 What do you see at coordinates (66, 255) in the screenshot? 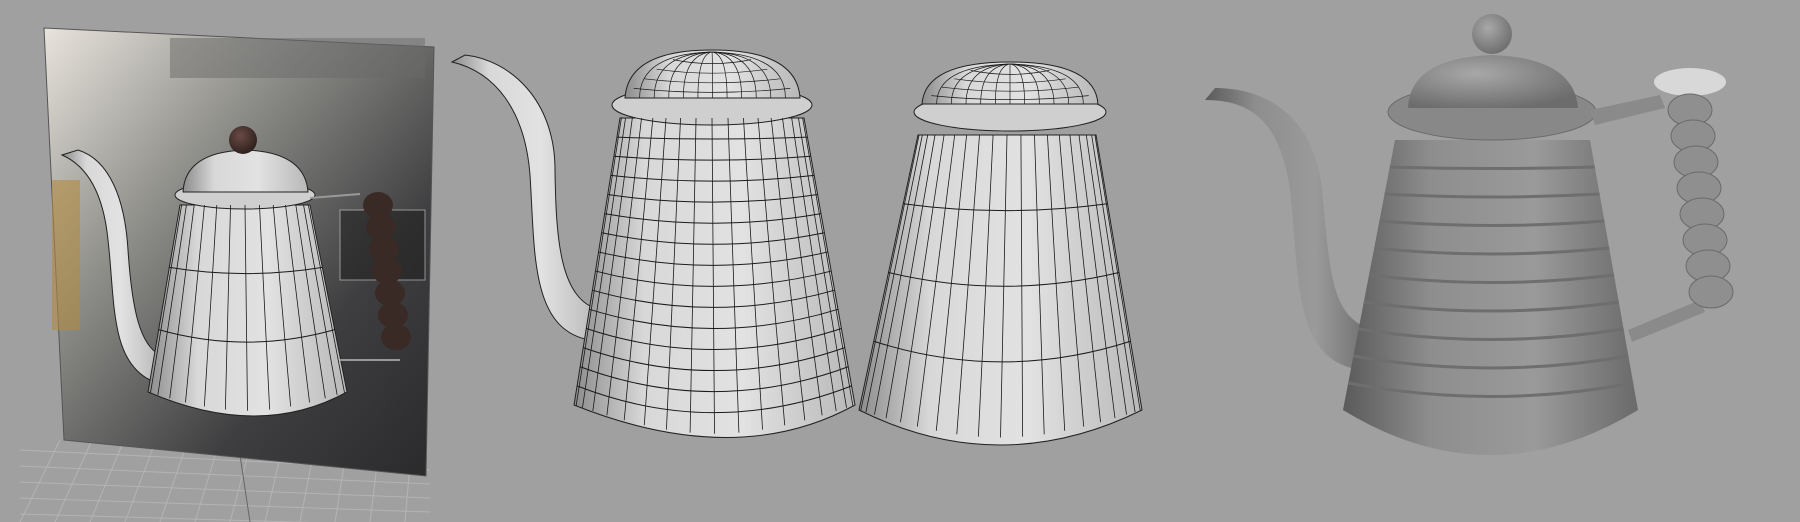
I see `photo-grinder` at bounding box center [66, 255].